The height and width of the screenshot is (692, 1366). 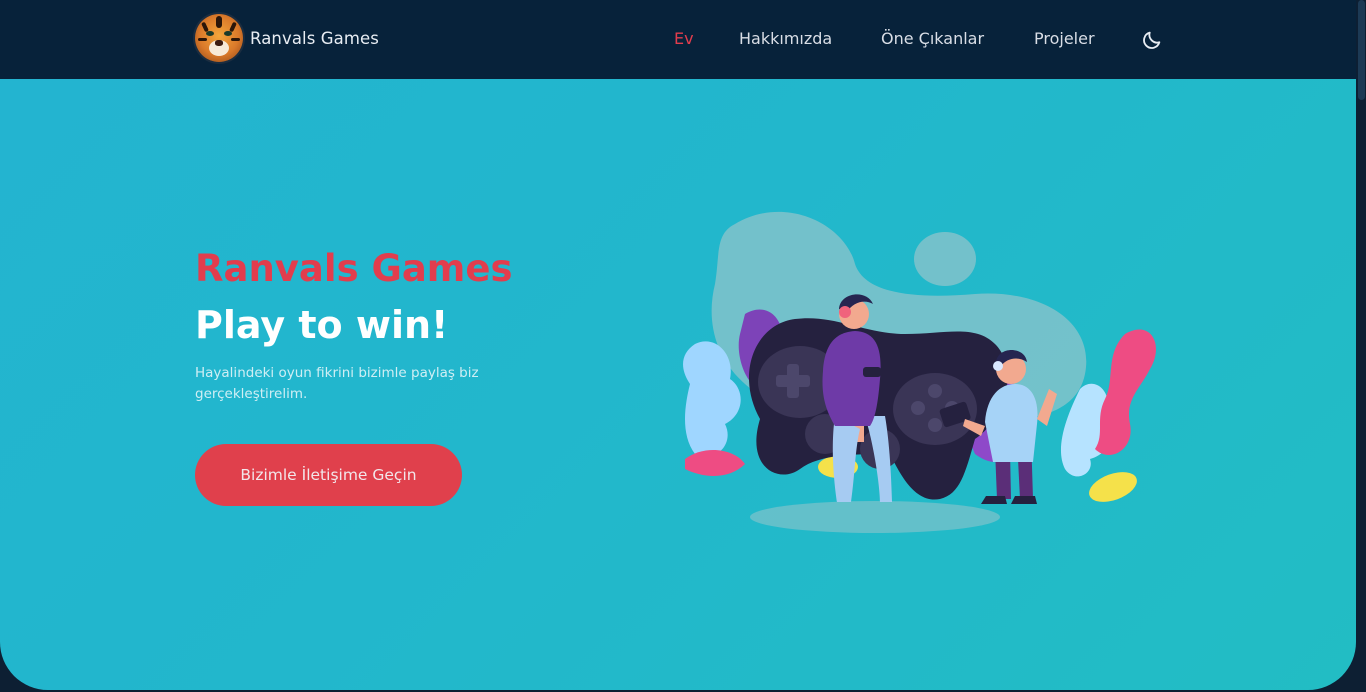 What do you see at coordinates (322, 325) in the screenshot?
I see `hero-subtitle: Play to win!` at bounding box center [322, 325].